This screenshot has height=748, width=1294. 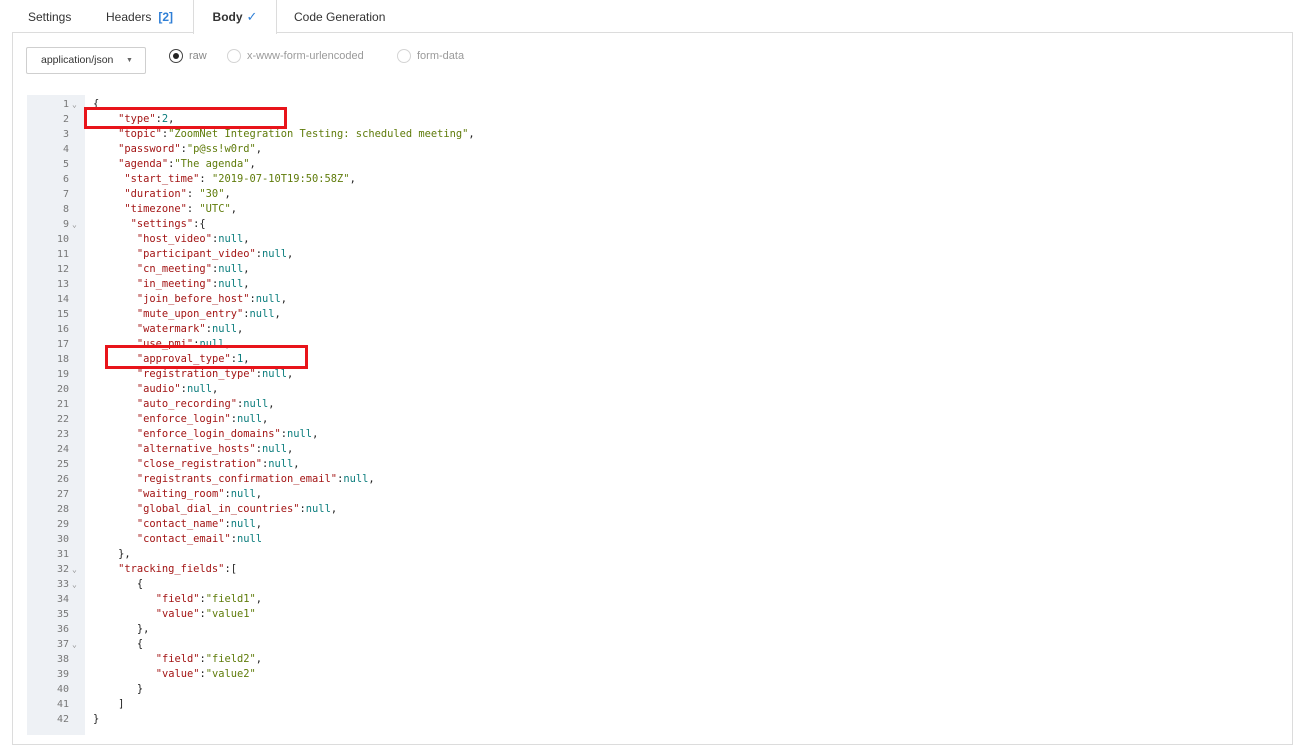 I want to click on tab-body: Body ✓, so click(x=235, y=17).